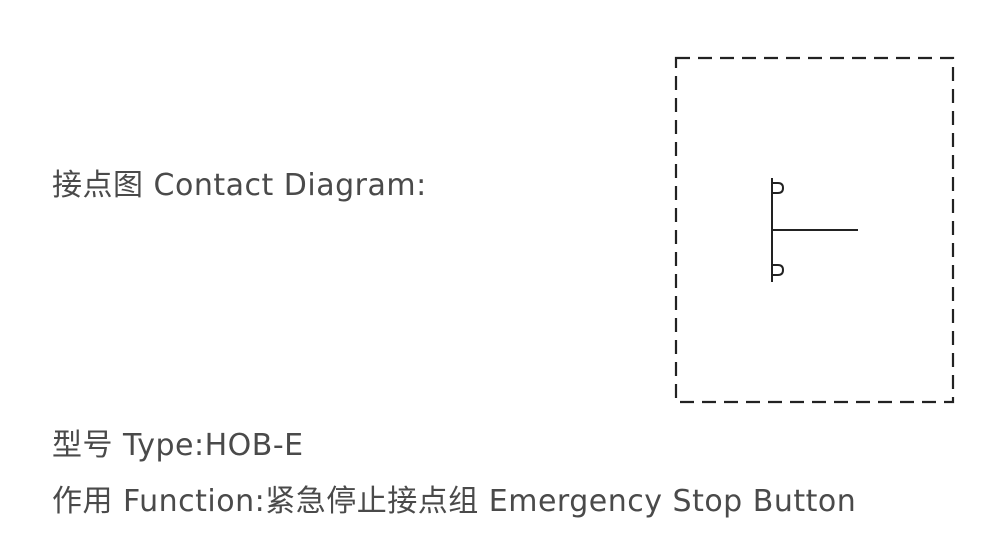 The height and width of the screenshot is (552, 1003). What do you see at coordinates (128, 445) in the screenshot?
I see `type-label: 型号 Type:` at bounding box center [128, 445].